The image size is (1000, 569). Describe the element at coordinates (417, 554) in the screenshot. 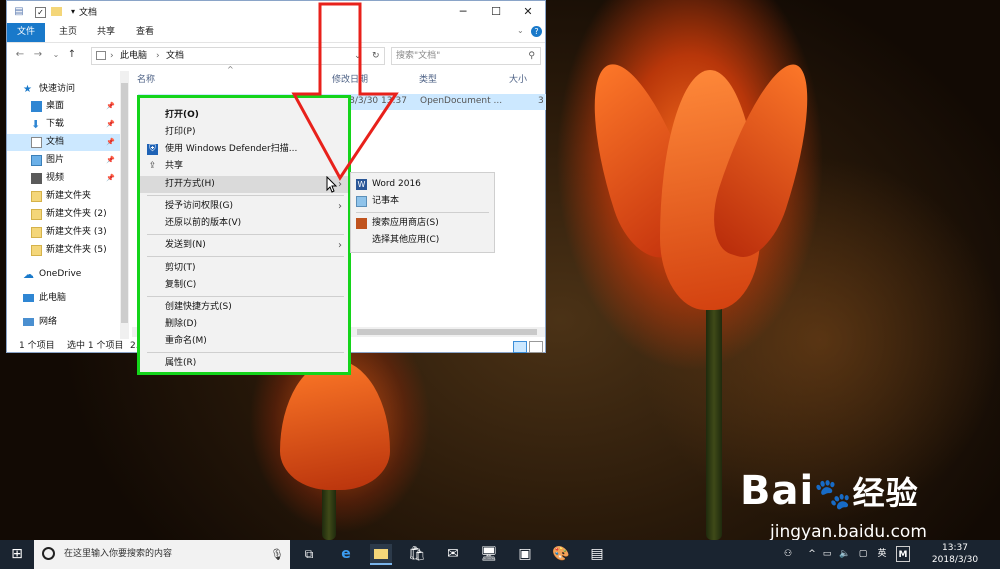

I see `store-taskbar-icon: 🛍` at that location.